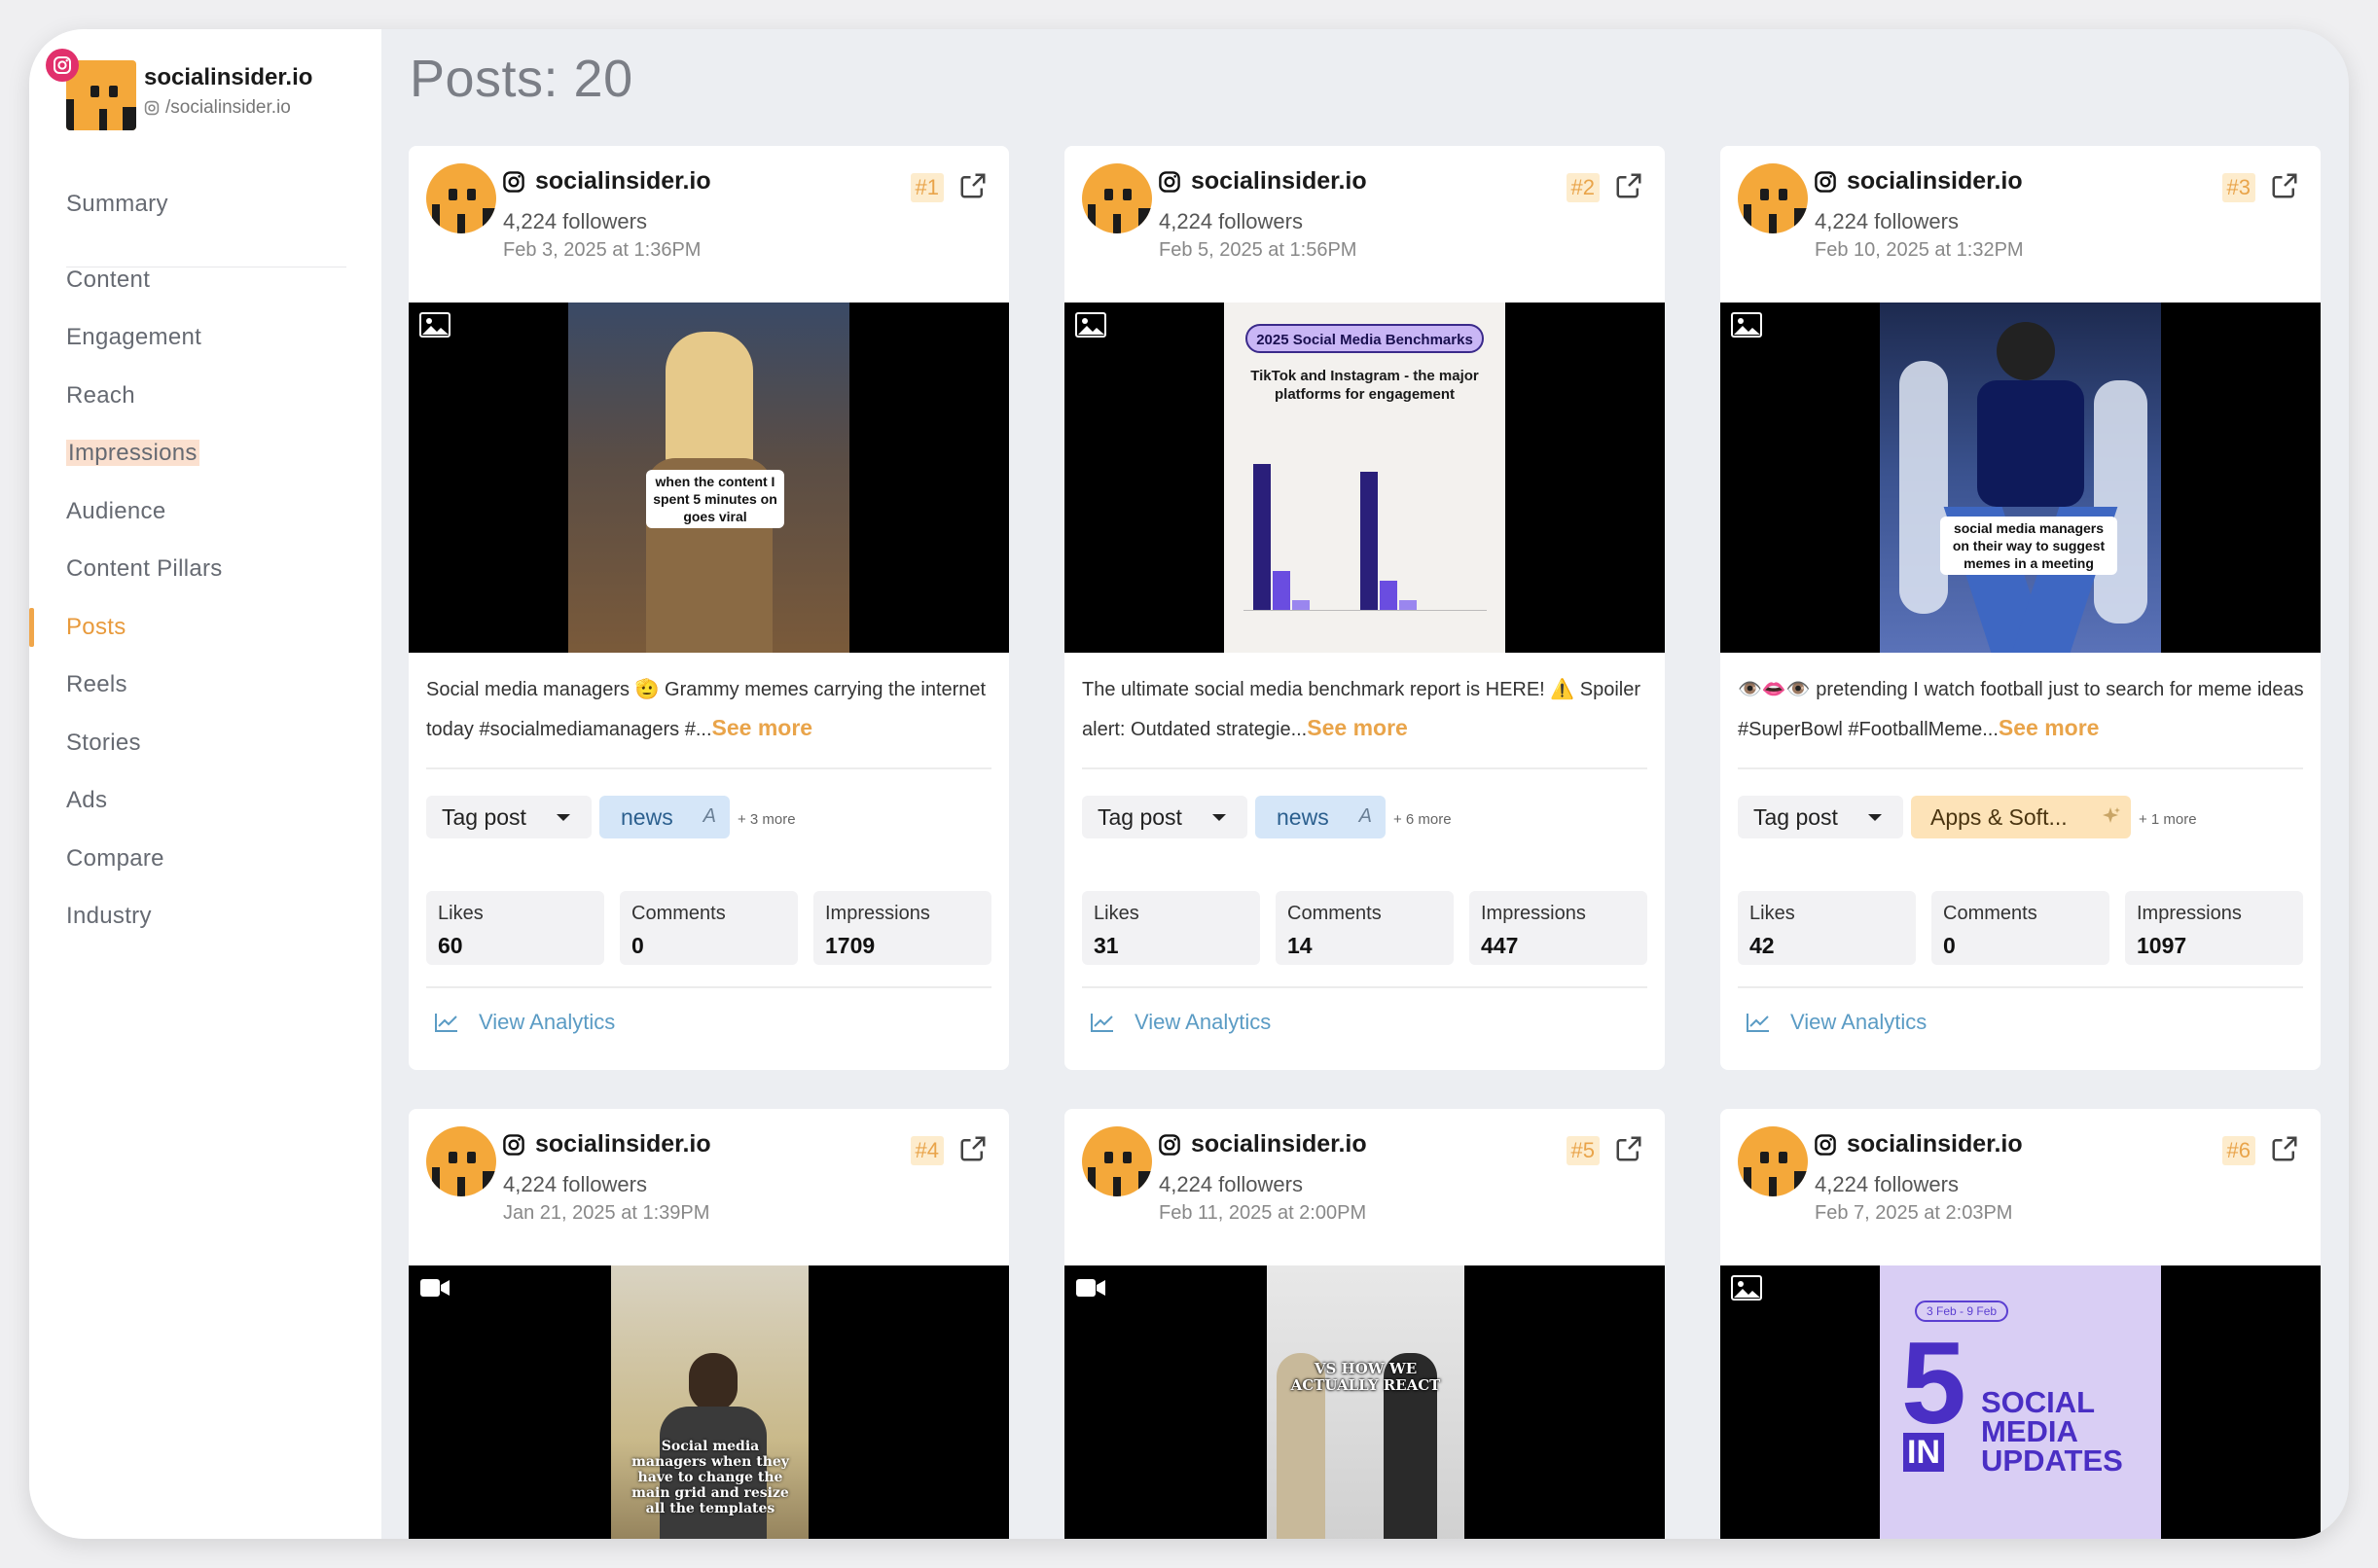 The height and width of the screenshot is (1568, 2378). What do you see at coordinates (228, 77) in the screenshot?
I see `brand-name: socialinsider.io` at bounding box center [228, 77].